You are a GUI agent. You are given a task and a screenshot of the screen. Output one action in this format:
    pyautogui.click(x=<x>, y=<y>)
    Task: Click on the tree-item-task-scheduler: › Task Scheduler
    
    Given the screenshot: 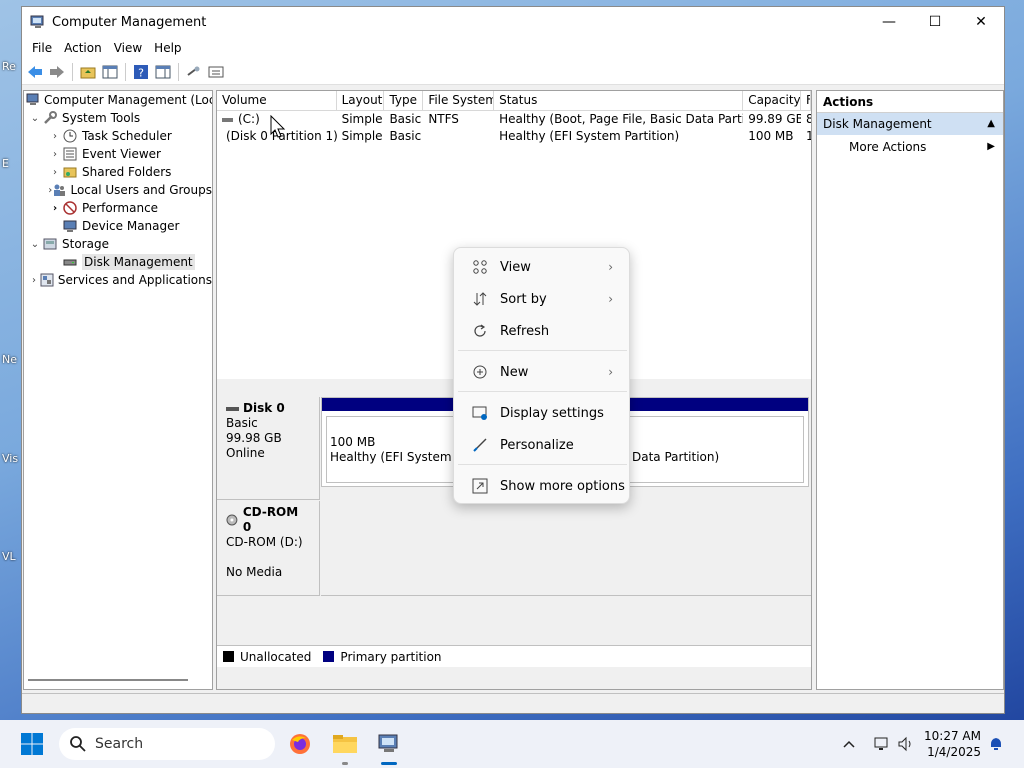 What is the action you would take?
    pyautogui.click(x=118, y=136)
    